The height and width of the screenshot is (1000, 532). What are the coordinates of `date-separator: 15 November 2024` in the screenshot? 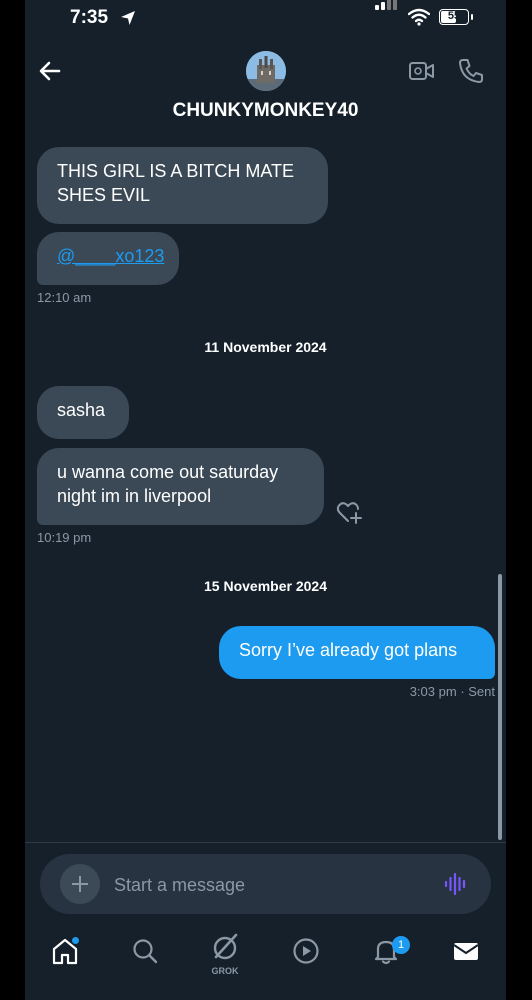 It's located at (265, 586).